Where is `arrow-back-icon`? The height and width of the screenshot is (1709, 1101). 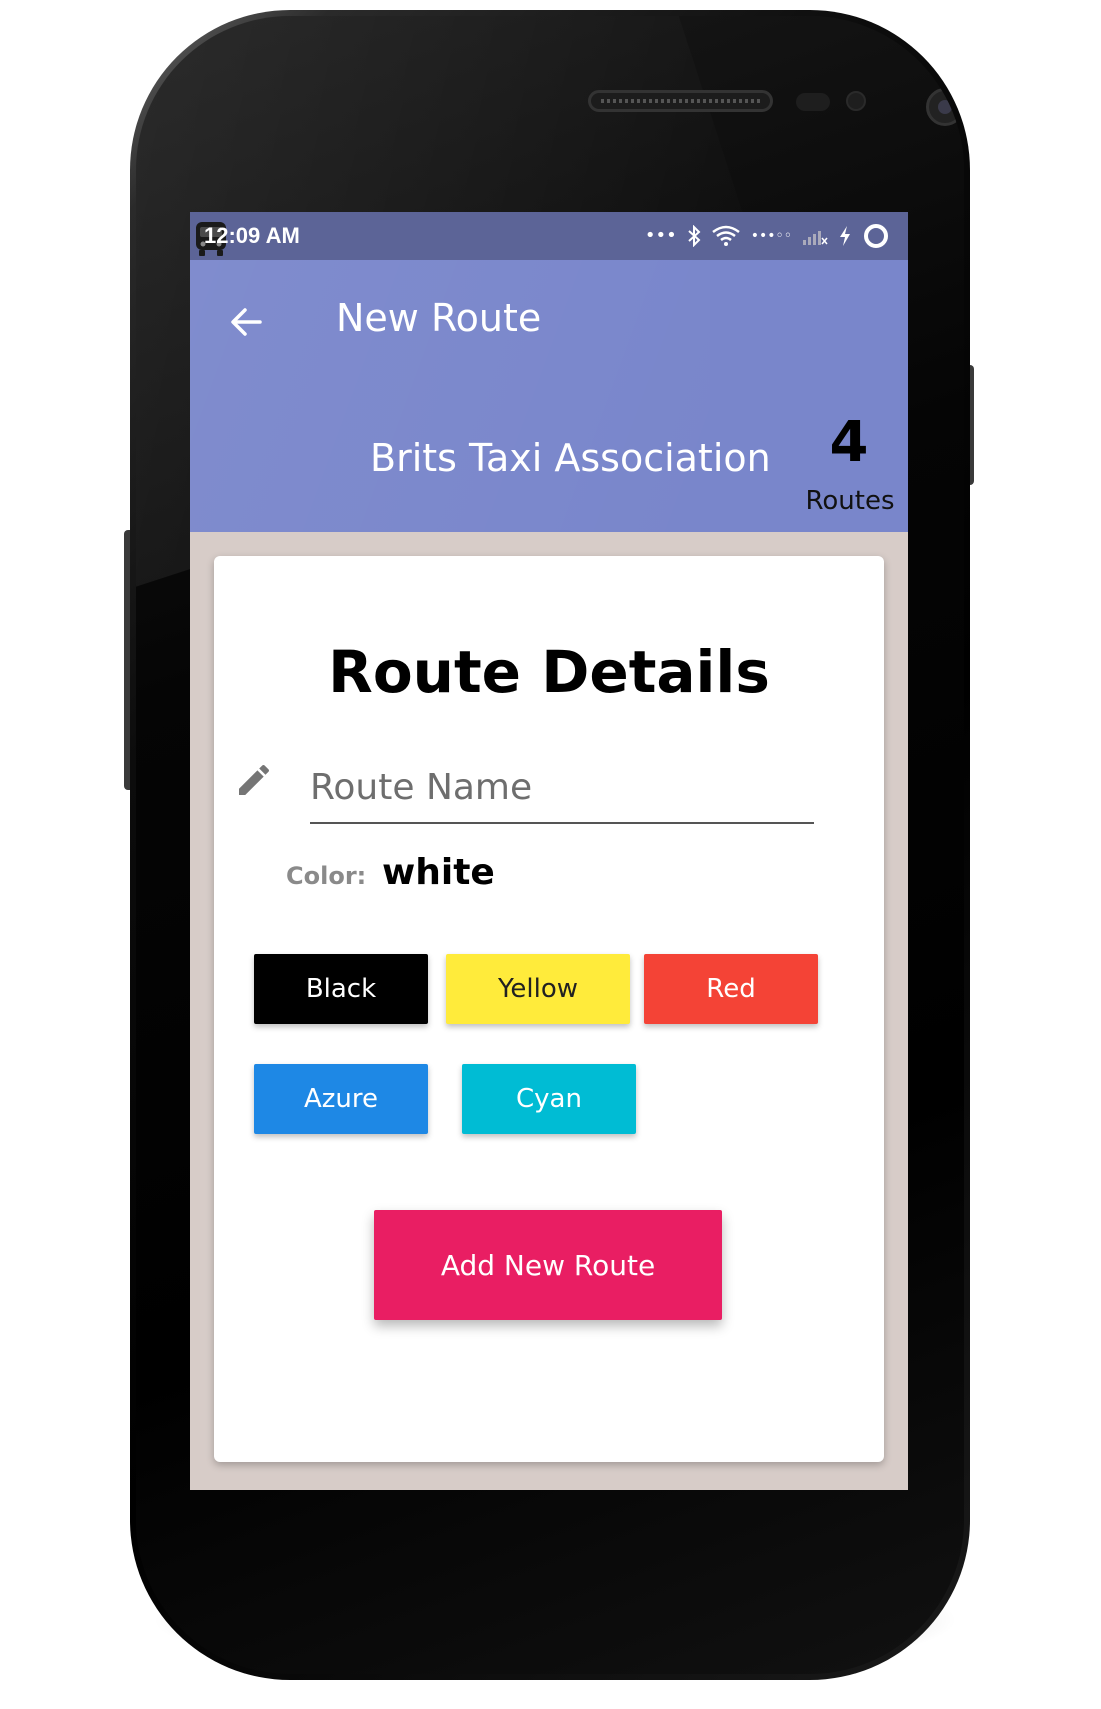
arrow-back-icon is located at coordinates (246, 322).